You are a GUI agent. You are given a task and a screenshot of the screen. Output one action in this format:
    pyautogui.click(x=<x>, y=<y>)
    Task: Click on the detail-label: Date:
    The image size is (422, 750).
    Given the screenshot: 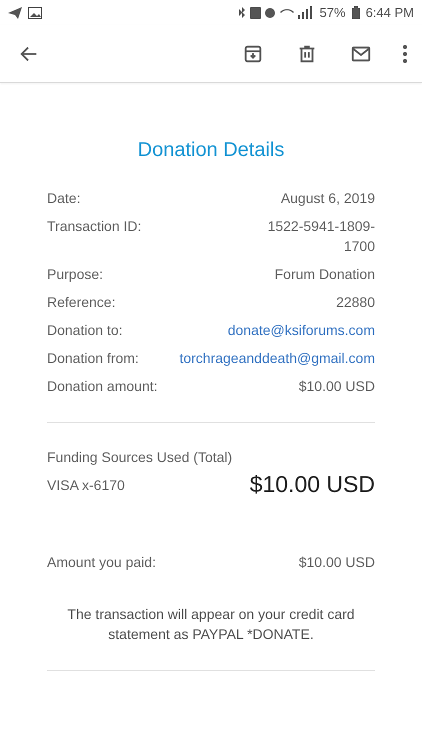 What is the action you would take?
    pyautogui.click(x=64, y=198)
    